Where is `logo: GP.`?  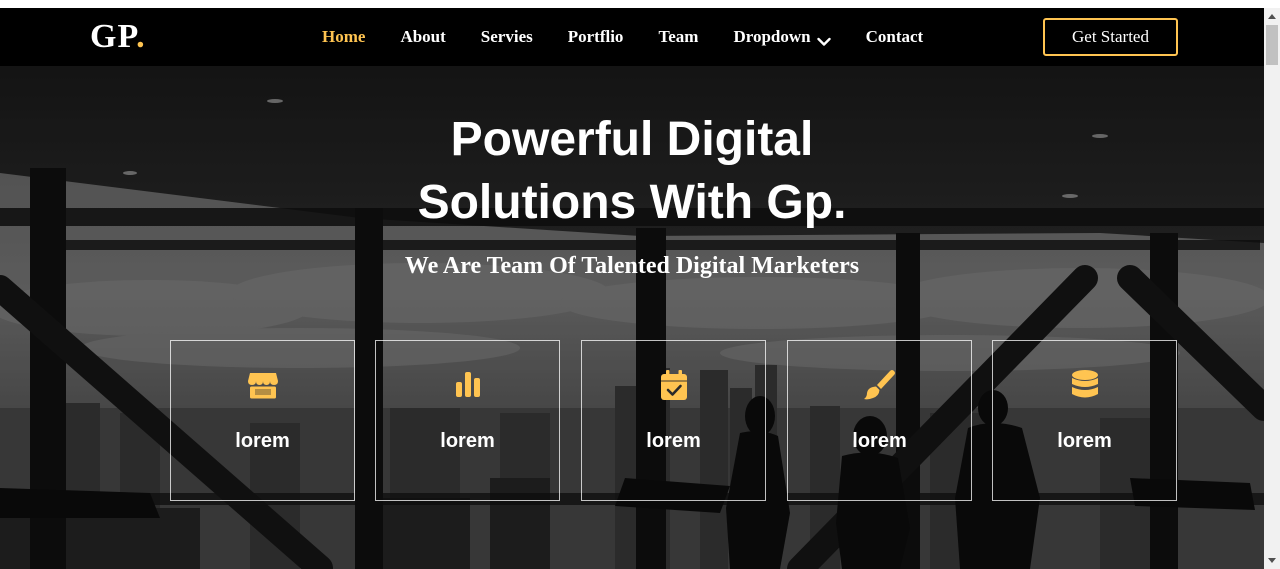
logo: GP. is located at coordinates (118, 37).